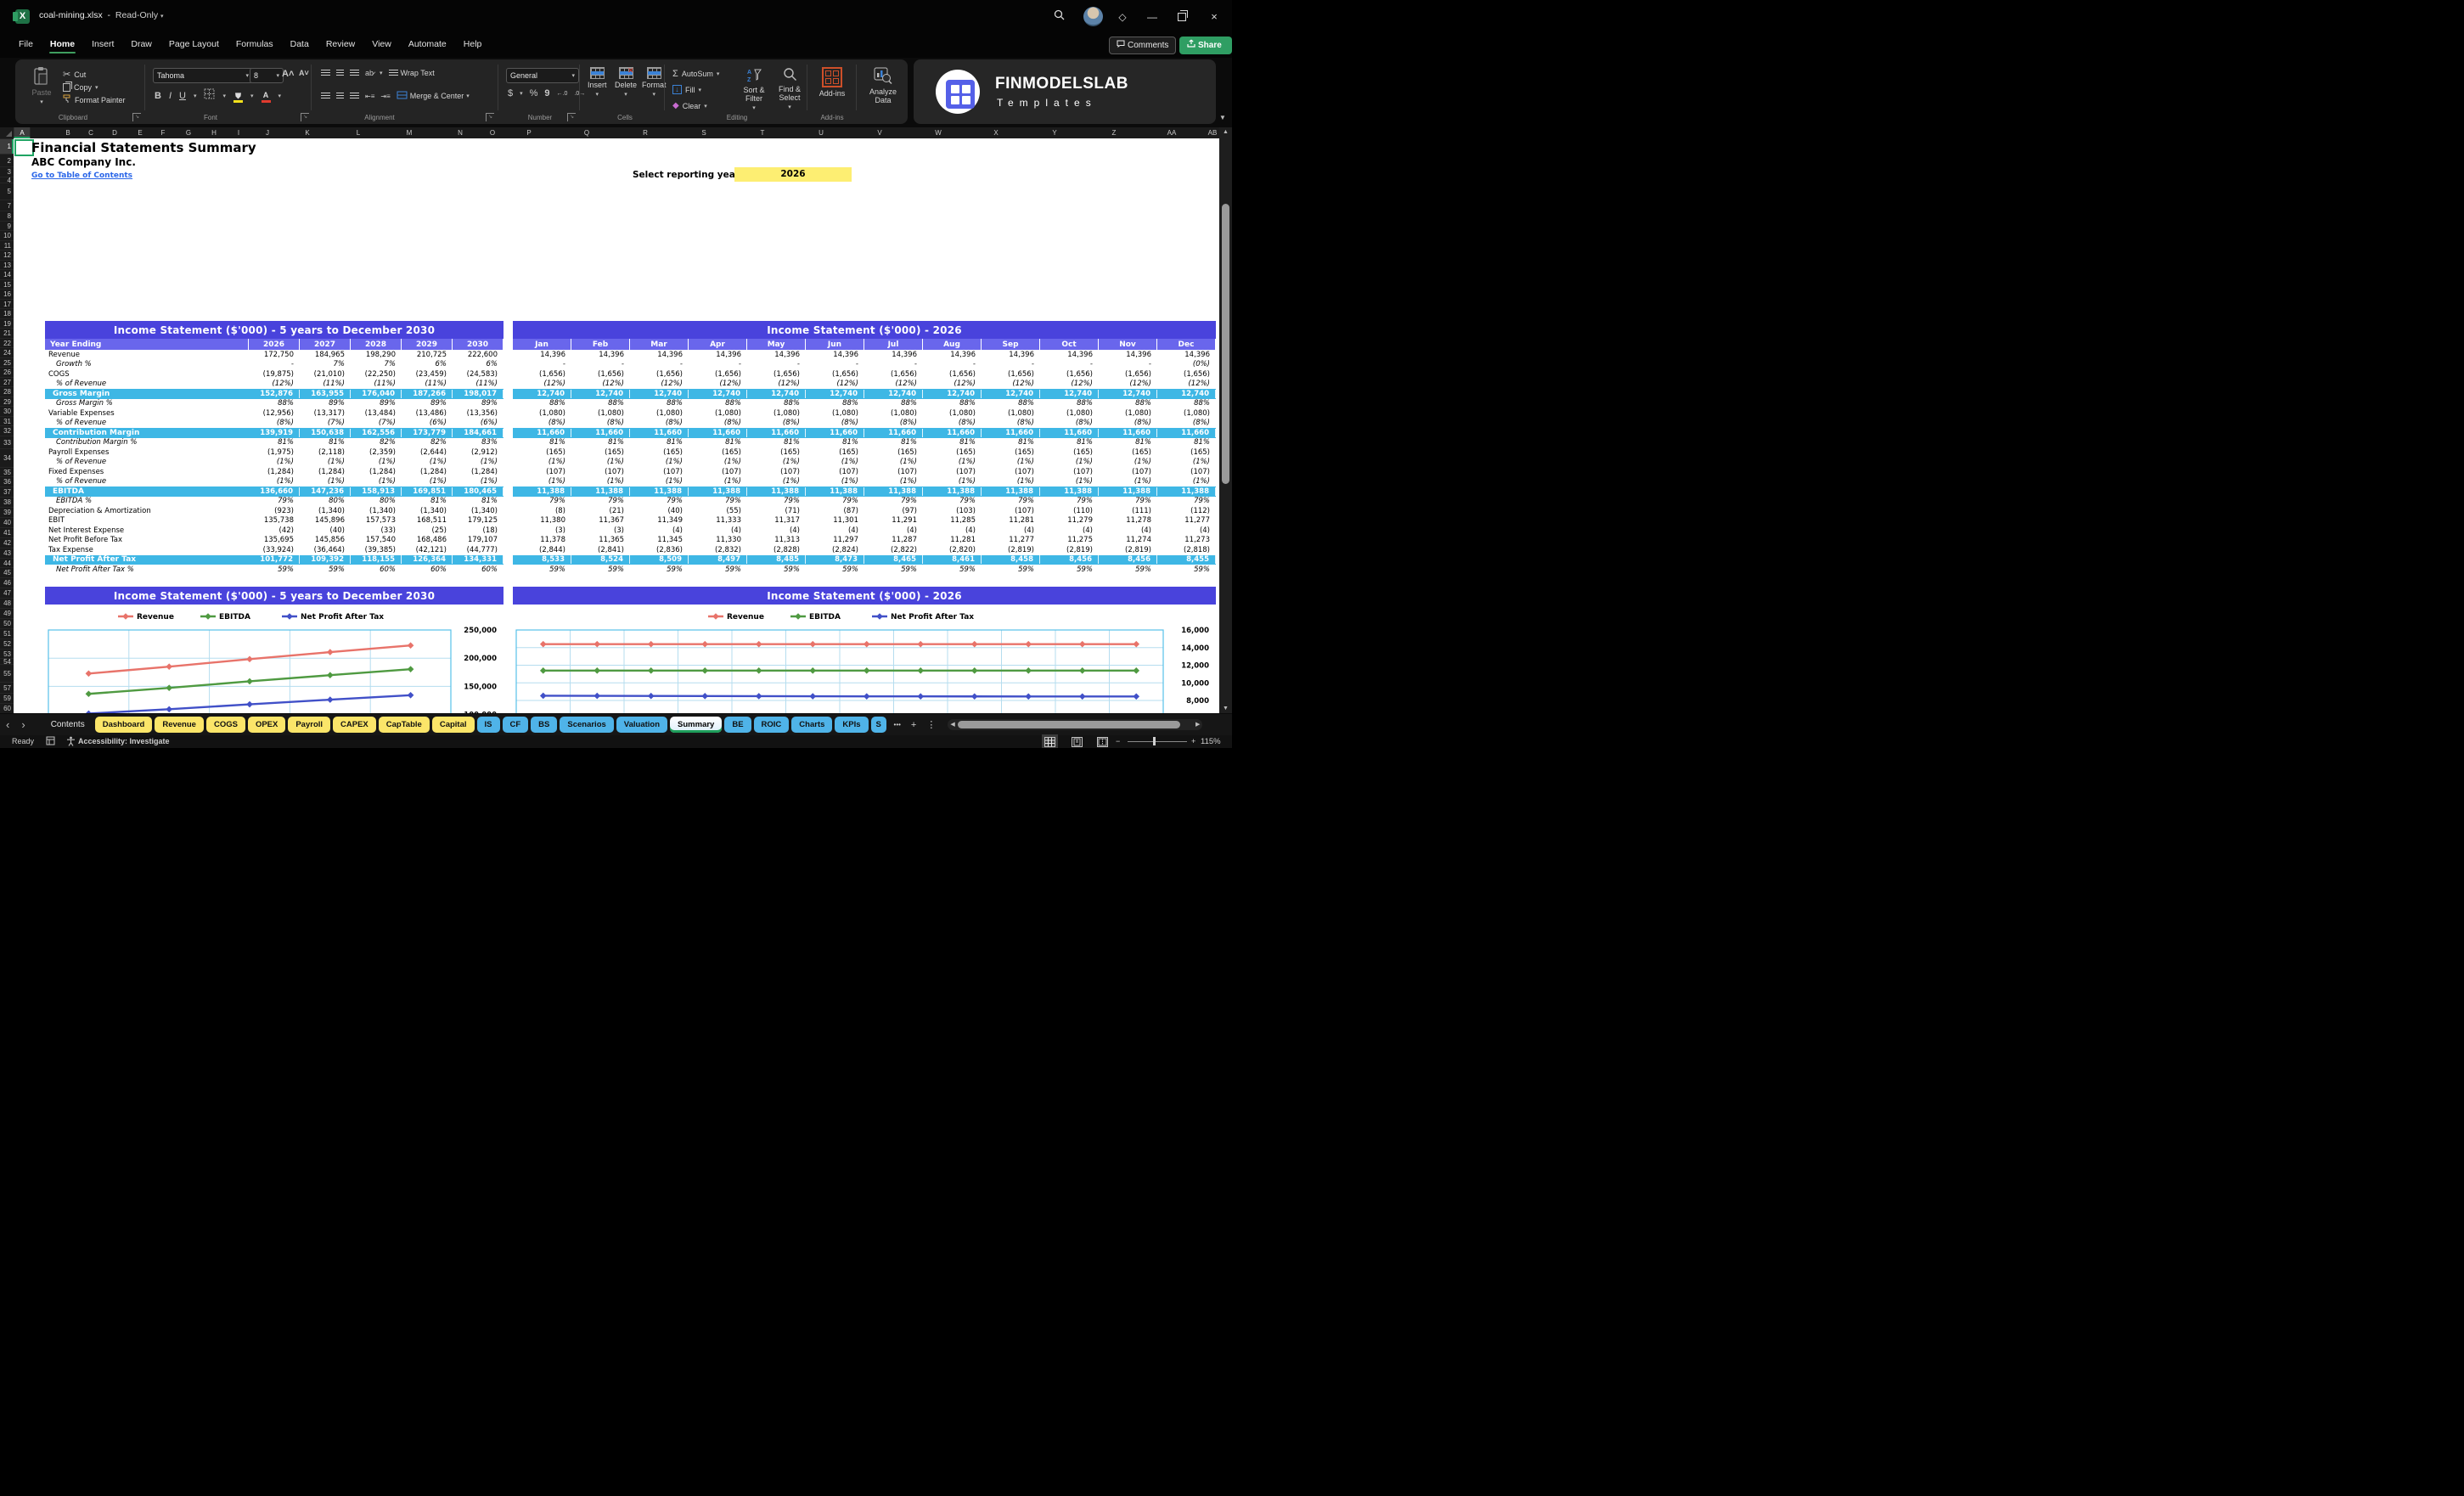 This screenshot has height=1496, width=2464. Describe the element at coordinates (7, 622) in the screenshot. I see `row-header-50: 50` at that location.